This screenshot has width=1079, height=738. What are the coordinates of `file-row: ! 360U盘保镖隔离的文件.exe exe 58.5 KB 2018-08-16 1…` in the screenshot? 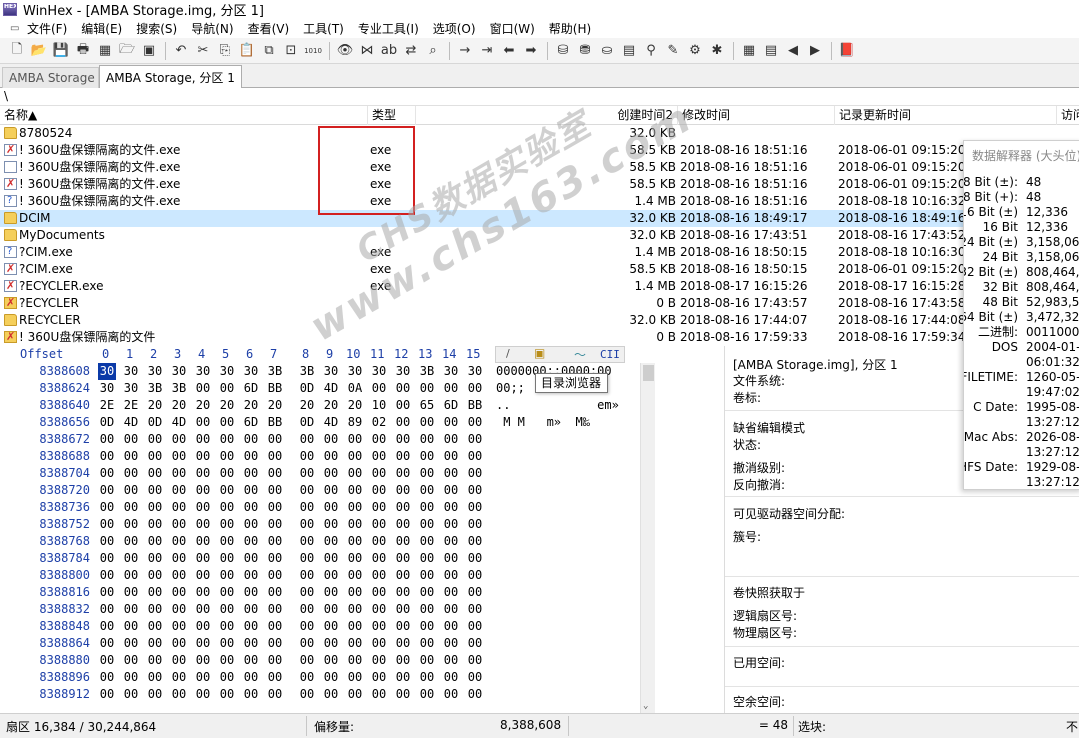 It's located at (539, 167).